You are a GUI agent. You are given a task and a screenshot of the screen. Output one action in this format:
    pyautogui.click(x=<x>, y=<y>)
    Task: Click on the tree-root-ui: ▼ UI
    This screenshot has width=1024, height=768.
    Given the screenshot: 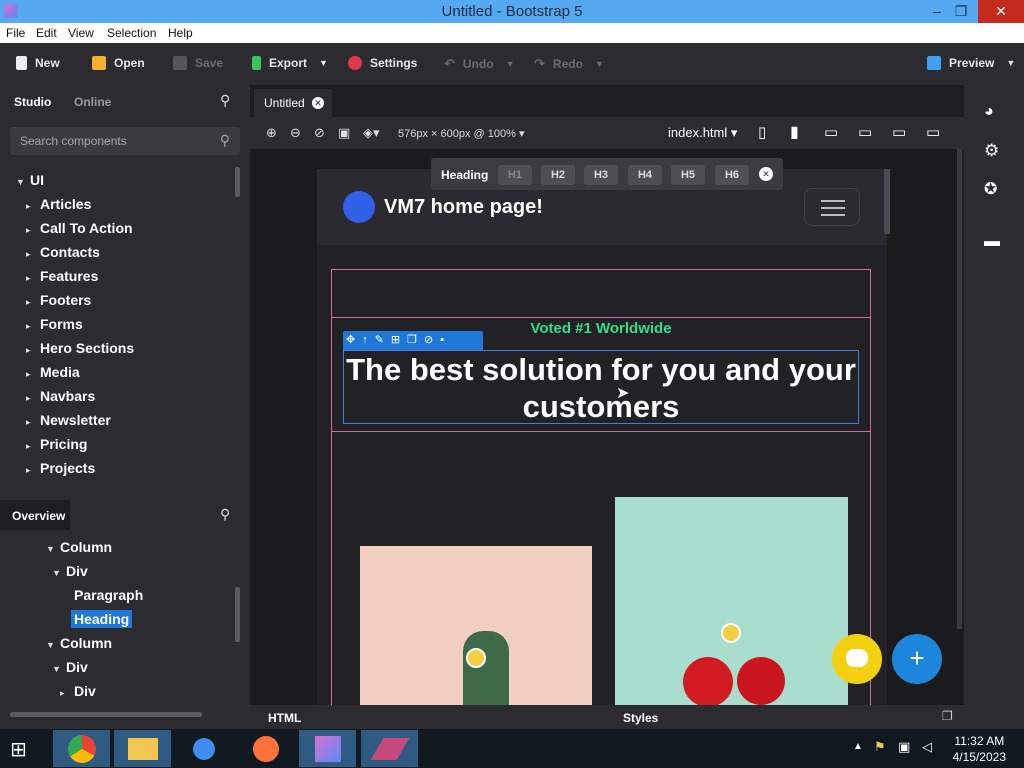 What is the action you would take?
    pyautogui.click(x=30, y=180)
    